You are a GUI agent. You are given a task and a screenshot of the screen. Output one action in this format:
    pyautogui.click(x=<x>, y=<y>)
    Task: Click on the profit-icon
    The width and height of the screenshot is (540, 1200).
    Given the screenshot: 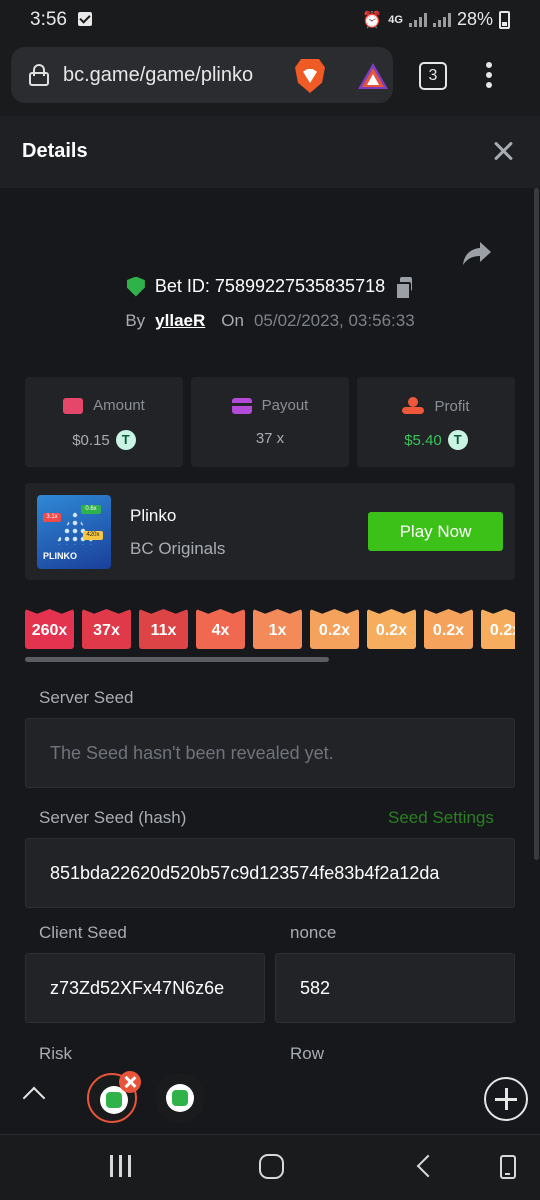 What is the action you would take?
    pyautogui.click(x=413, y=406)
    